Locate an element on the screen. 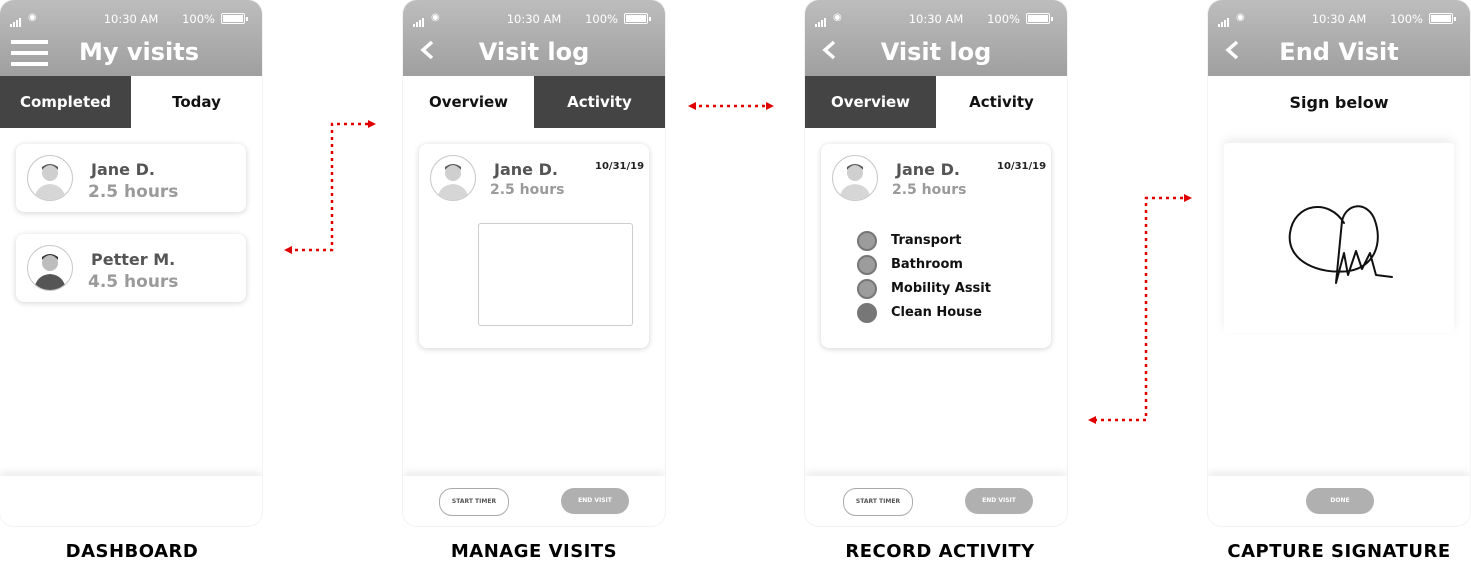 This screenshot has height=562, width=1471. caption-dashboard: DASHBOARD is located at coordinates (132, 551).